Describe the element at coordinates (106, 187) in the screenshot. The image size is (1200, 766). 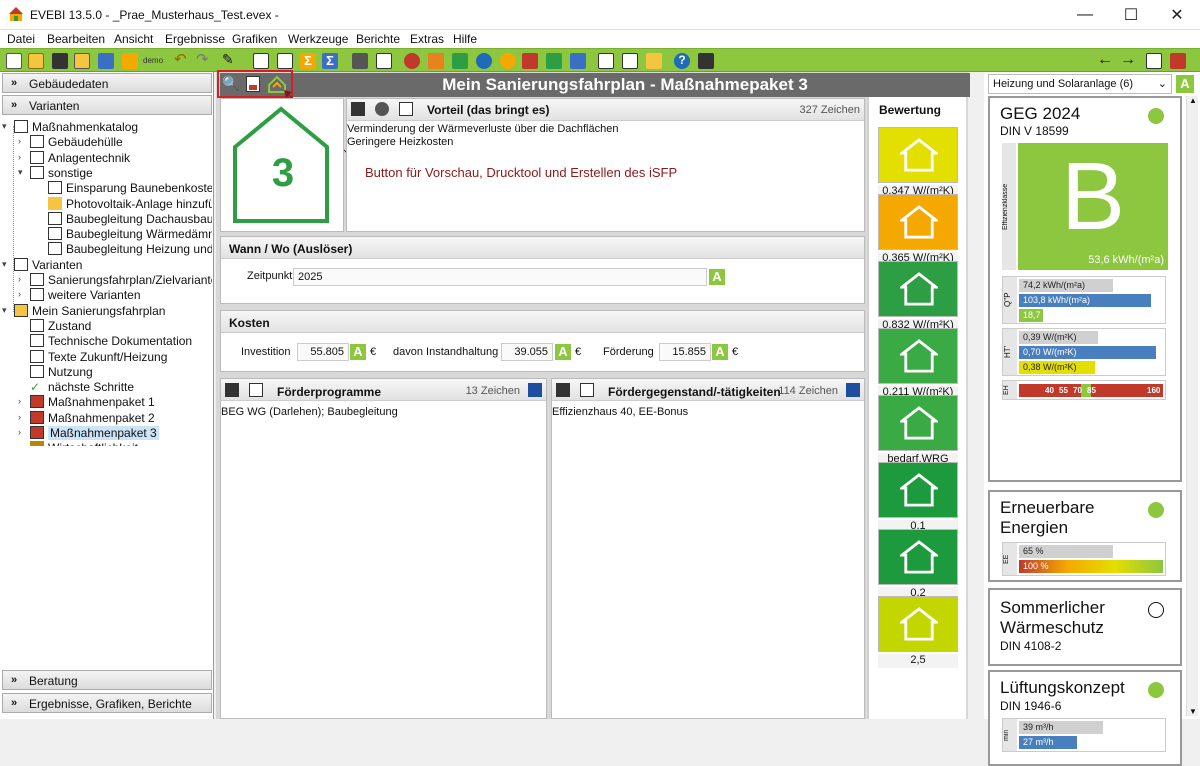
I see `tree-item: Einsparung Baunebenkosten` at that location.